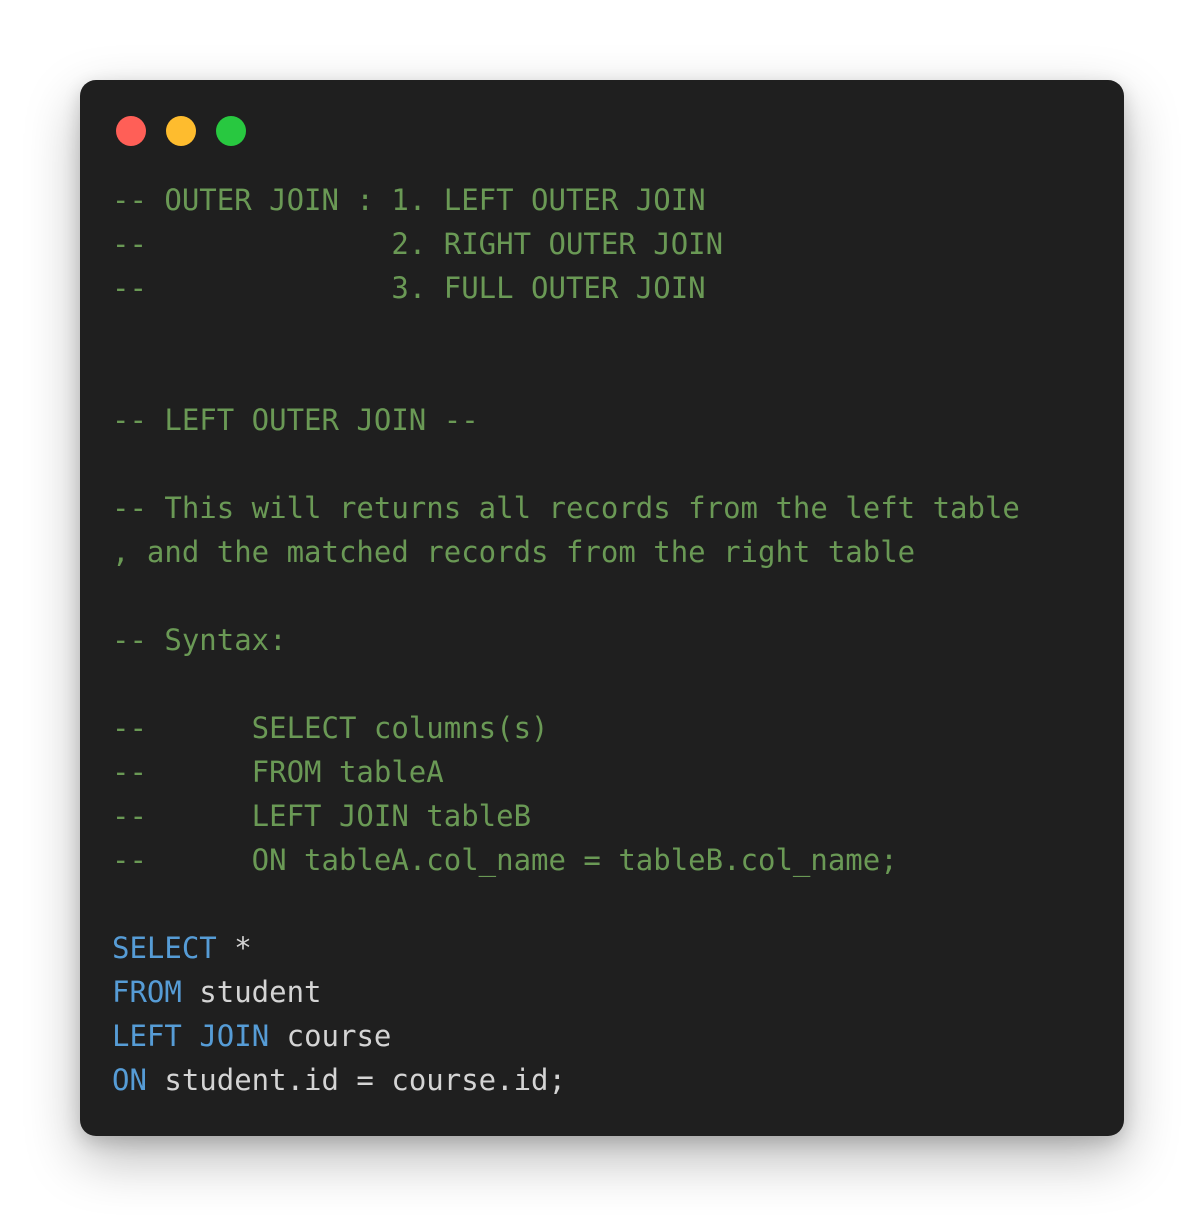 The image size is (1204, 1216). I want to click on code-line: -- Syntax:, so click(608, 640).